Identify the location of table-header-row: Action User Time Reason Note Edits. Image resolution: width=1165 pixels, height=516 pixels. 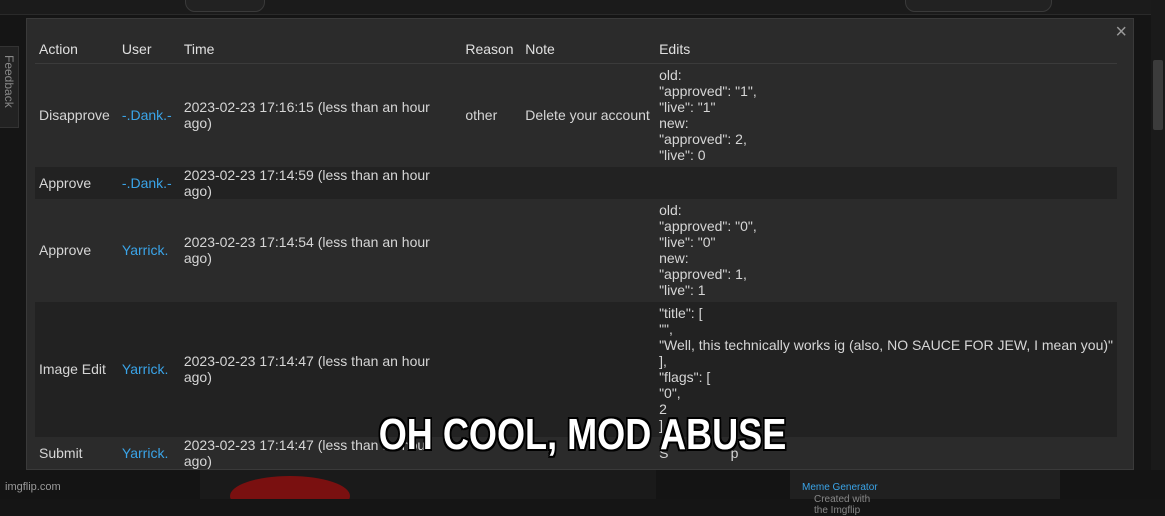
(576, 51).